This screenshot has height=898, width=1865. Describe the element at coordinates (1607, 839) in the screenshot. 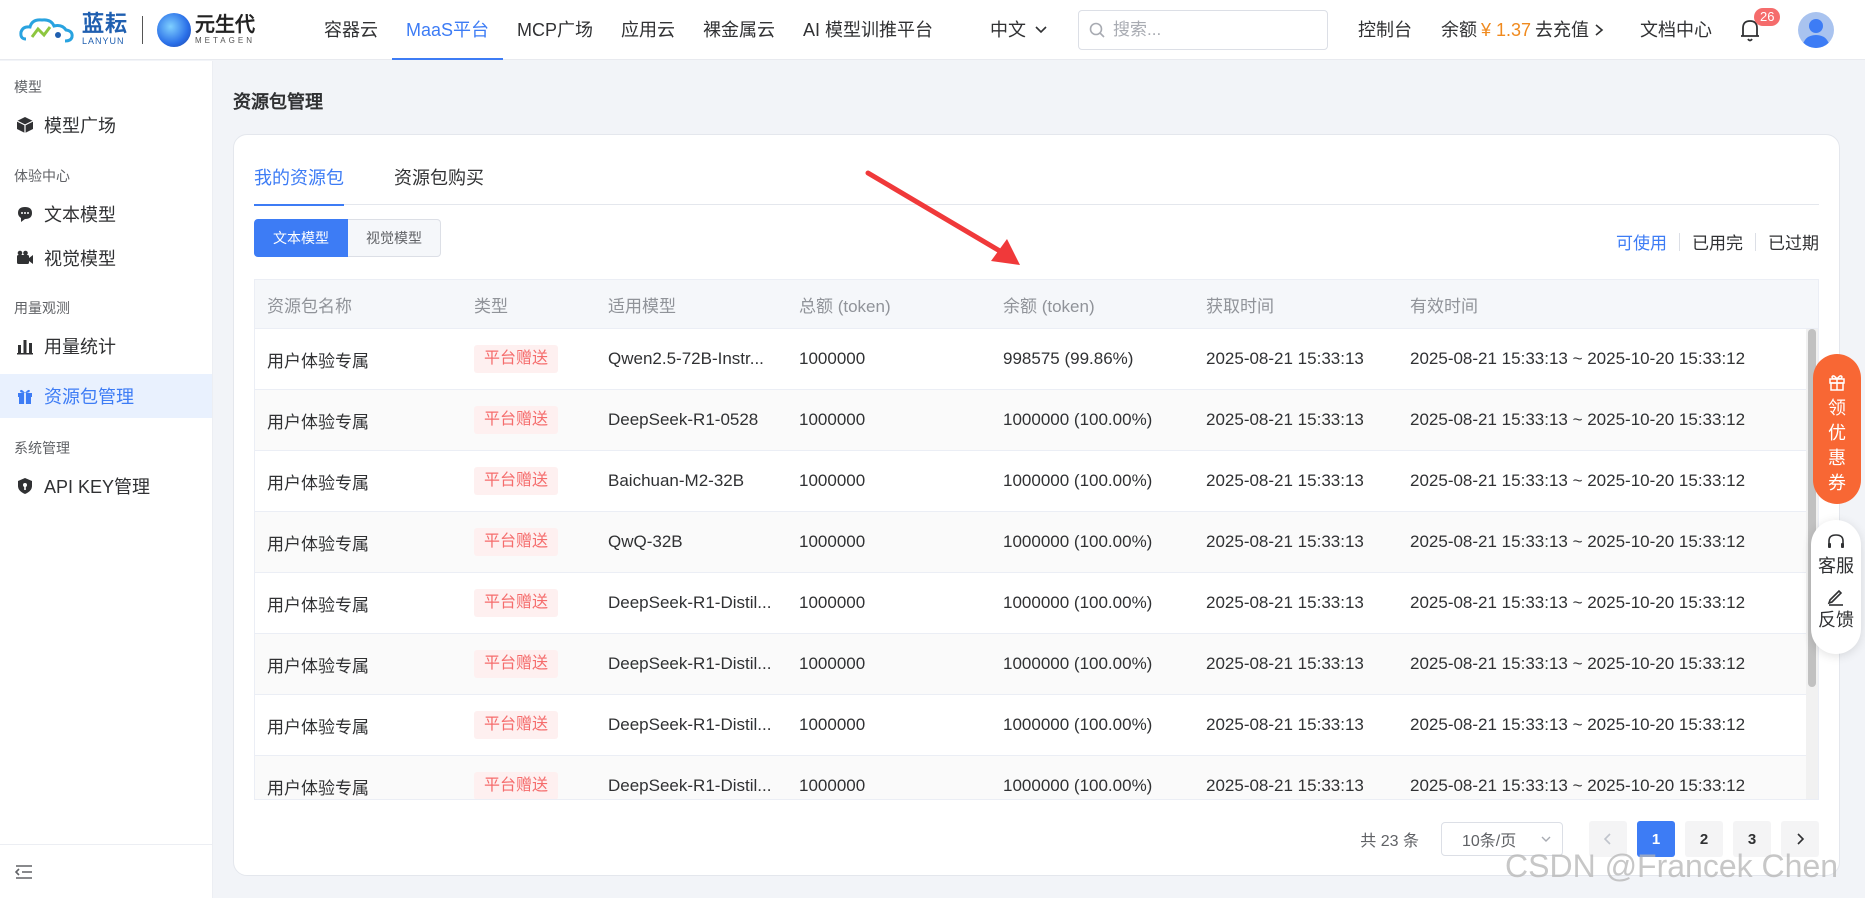

I see `chevron-left-icon` at that location.